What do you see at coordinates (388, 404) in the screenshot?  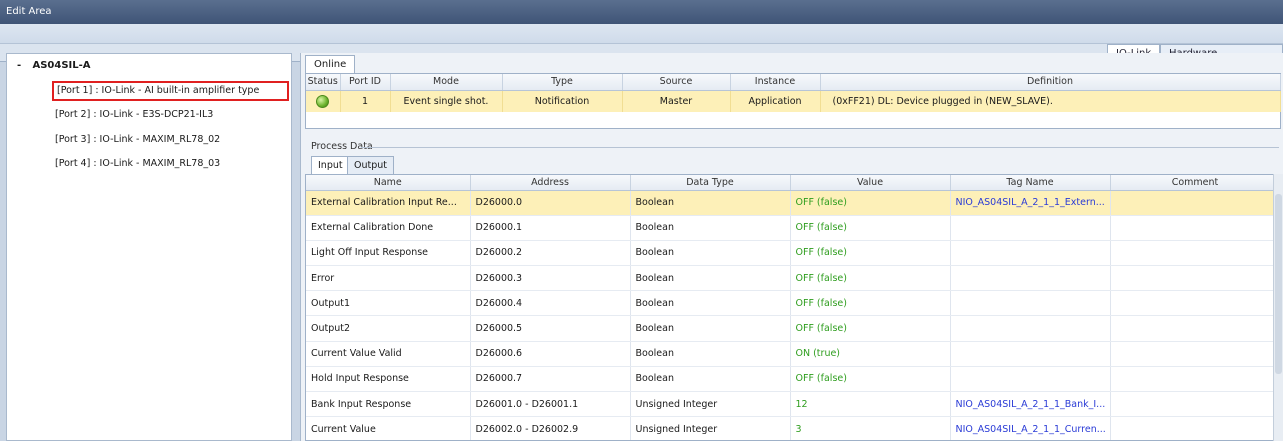 I see `name-cell: Bank Input Response` at bounding box center [388, 404].